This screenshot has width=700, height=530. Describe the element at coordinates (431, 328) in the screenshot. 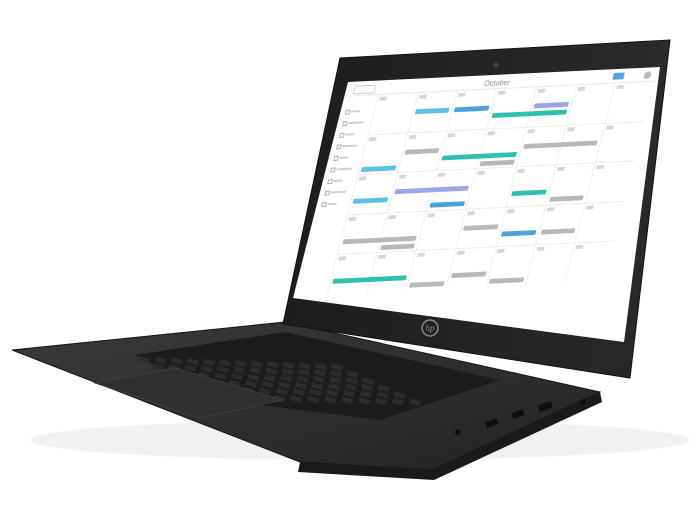

I see `hp-logo-text: hp` at that location.